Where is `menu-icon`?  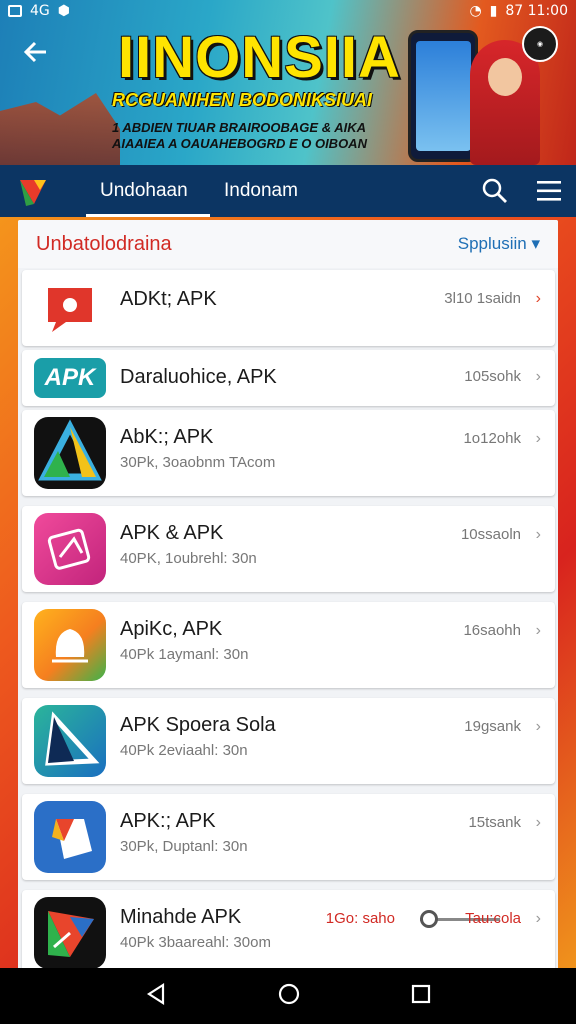
menu-icon is located at coordinates (549, 191).